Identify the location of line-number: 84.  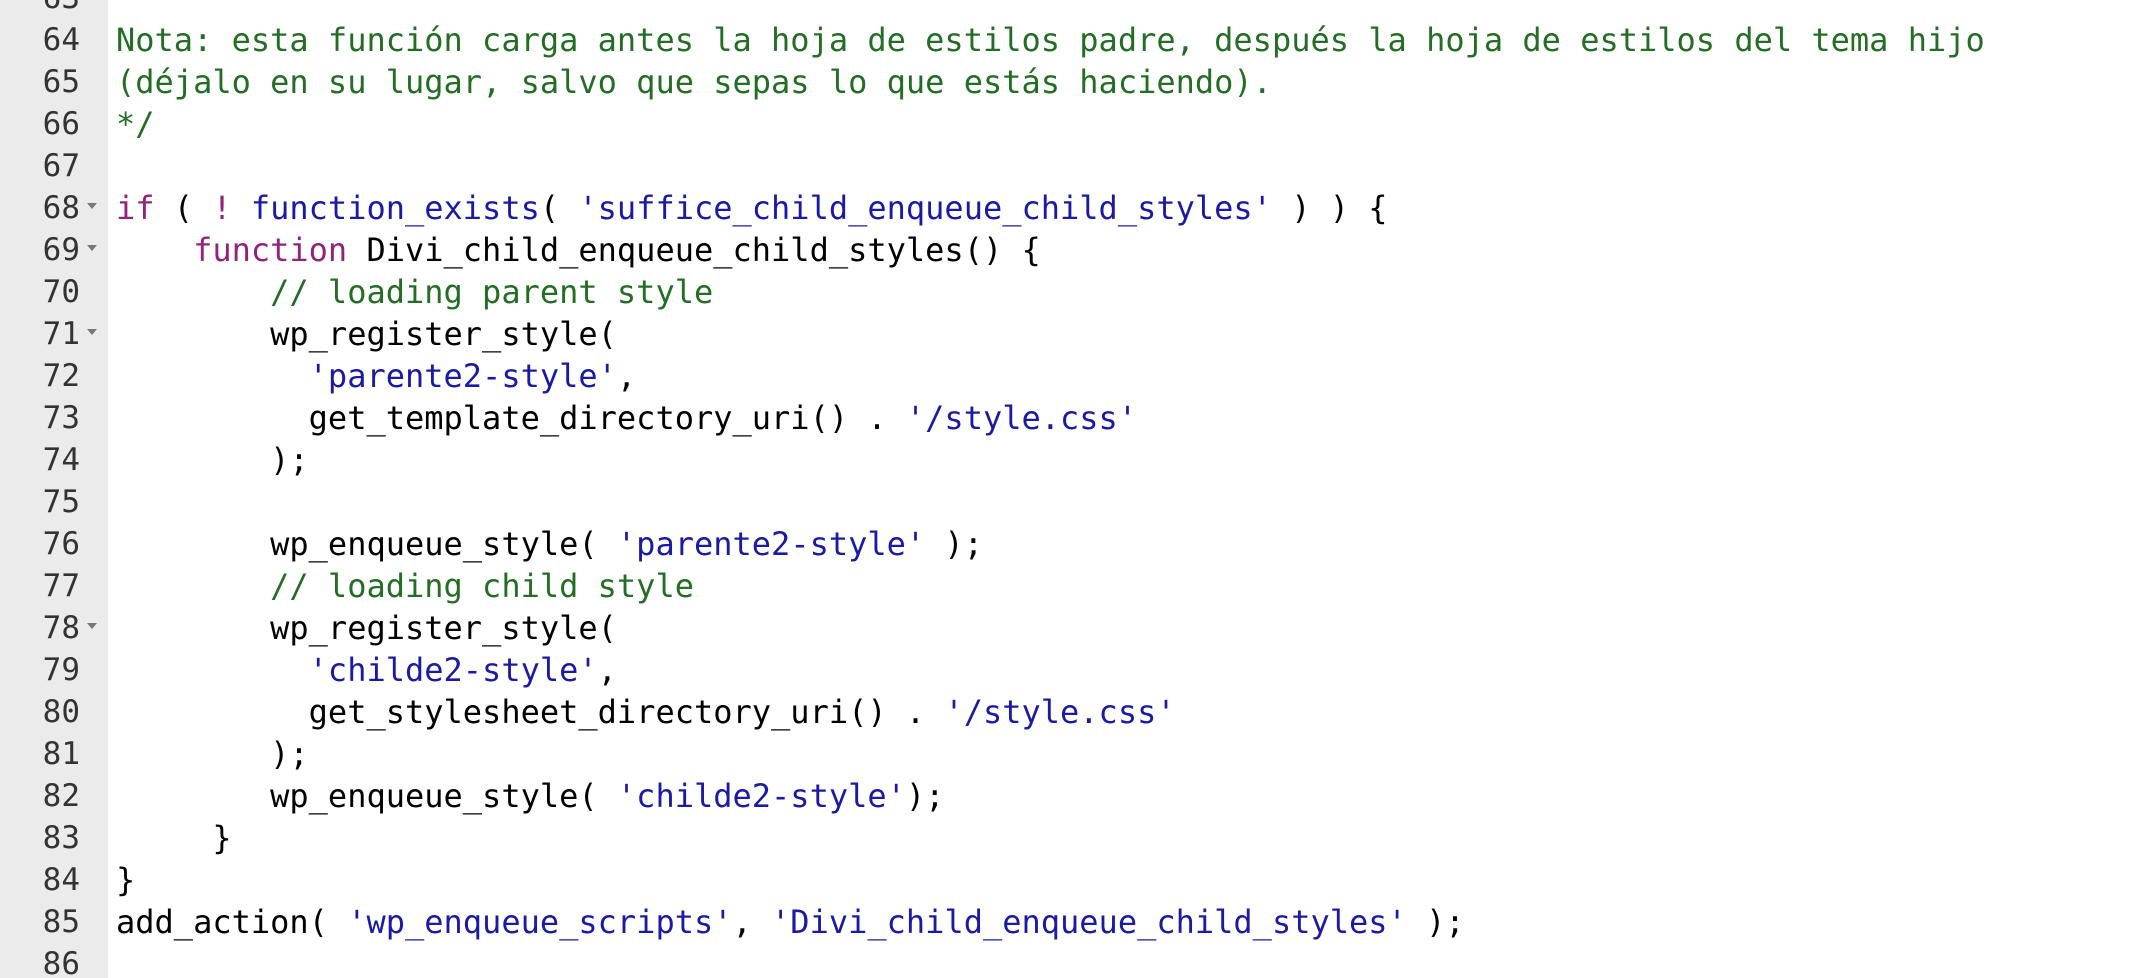
(61, 880).